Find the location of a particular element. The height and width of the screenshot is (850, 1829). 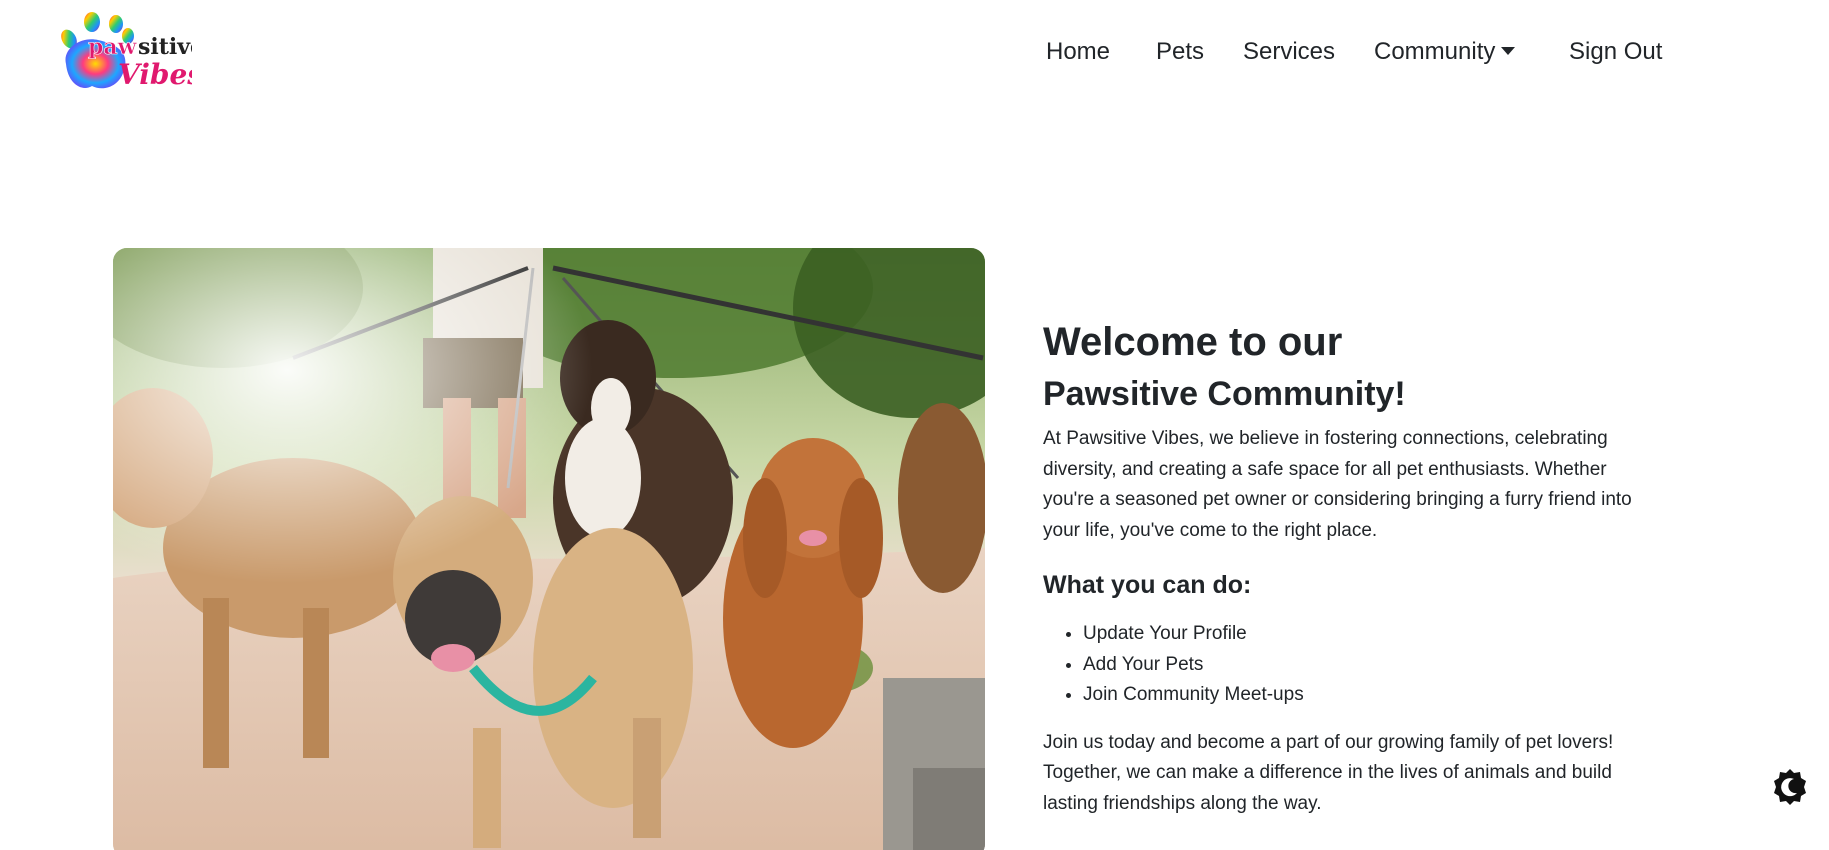

nav-community-label: Community is located at coordinates (1435, 51).